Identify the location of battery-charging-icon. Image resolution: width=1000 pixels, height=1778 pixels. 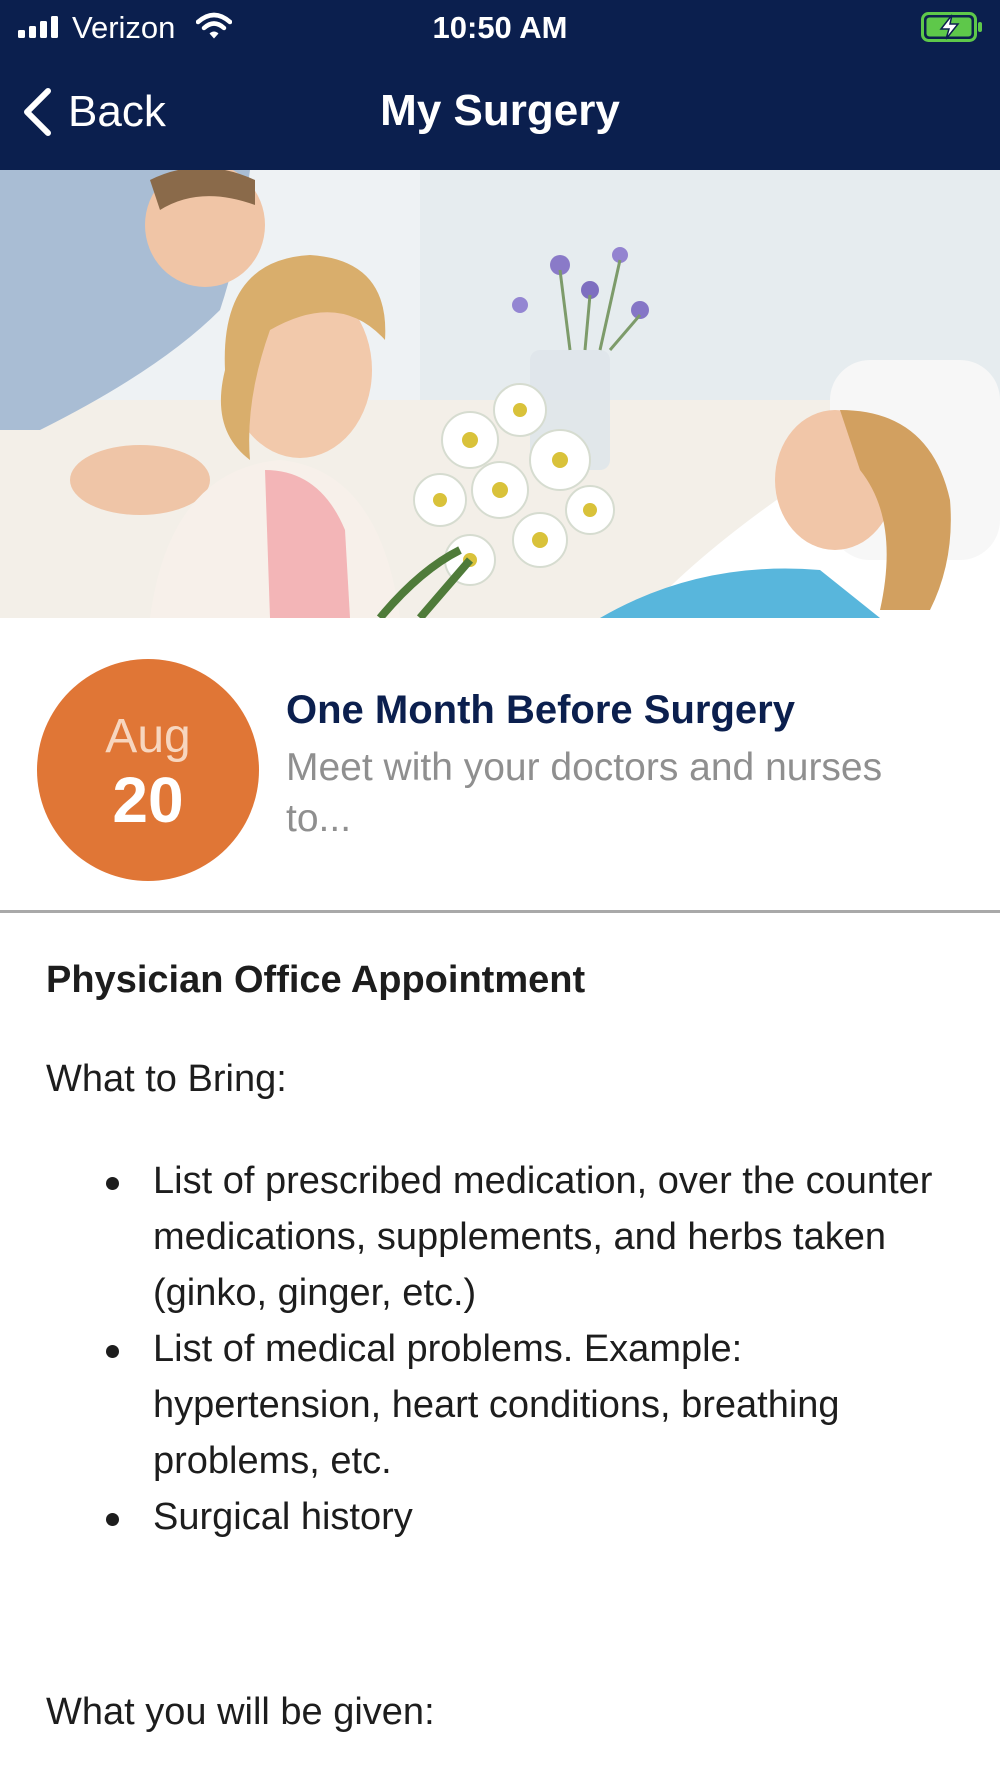
(951, 27).